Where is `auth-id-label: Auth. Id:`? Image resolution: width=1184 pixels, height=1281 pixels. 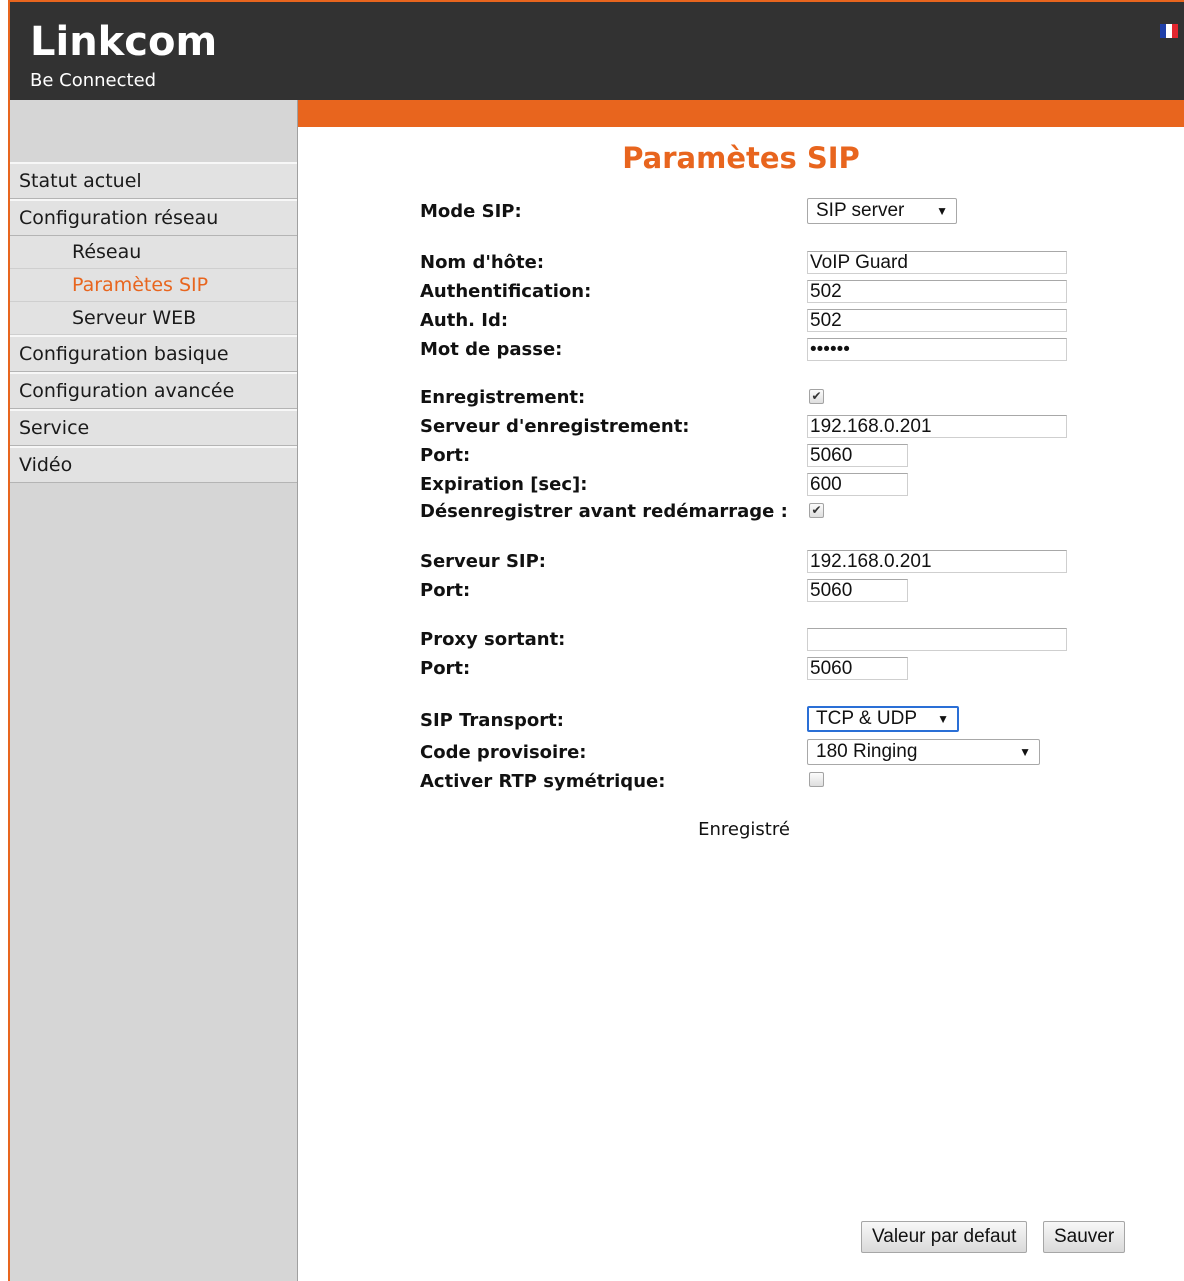 auth-id-label: Auth. Id: is located at coordinates (464, 320).